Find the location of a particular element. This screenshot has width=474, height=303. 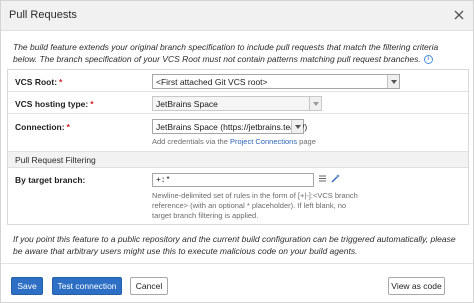

project-connections-link: Project Connections is located at coordinates (263, 141).